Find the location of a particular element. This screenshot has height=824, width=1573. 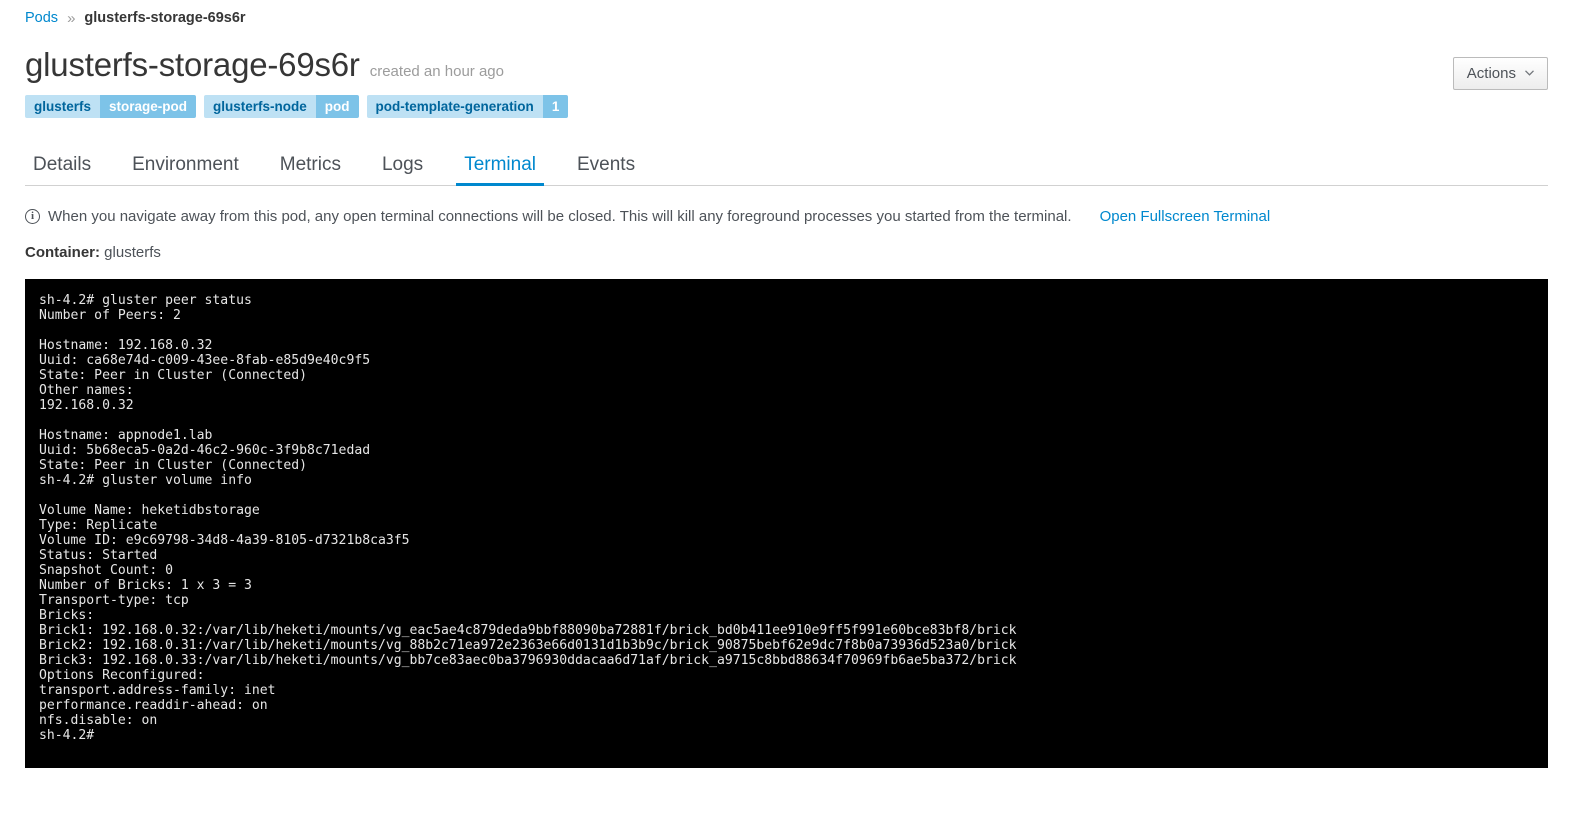

container-name: glusterfs is located at coordinates (132, 253).